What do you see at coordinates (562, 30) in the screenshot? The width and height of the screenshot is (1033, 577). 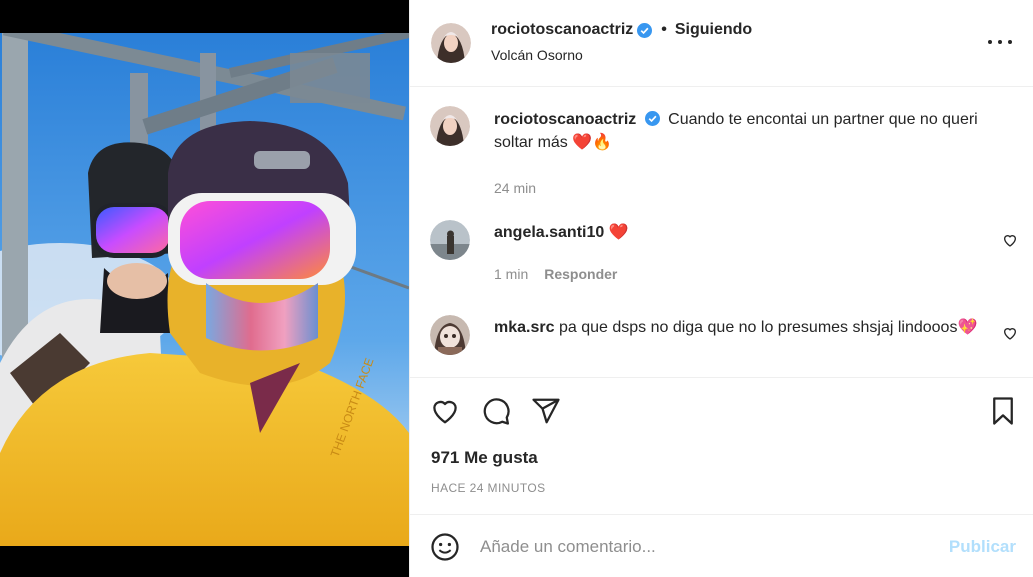 I see `author-username: rociotoscanoactriz` at bounding box center [562, 30].